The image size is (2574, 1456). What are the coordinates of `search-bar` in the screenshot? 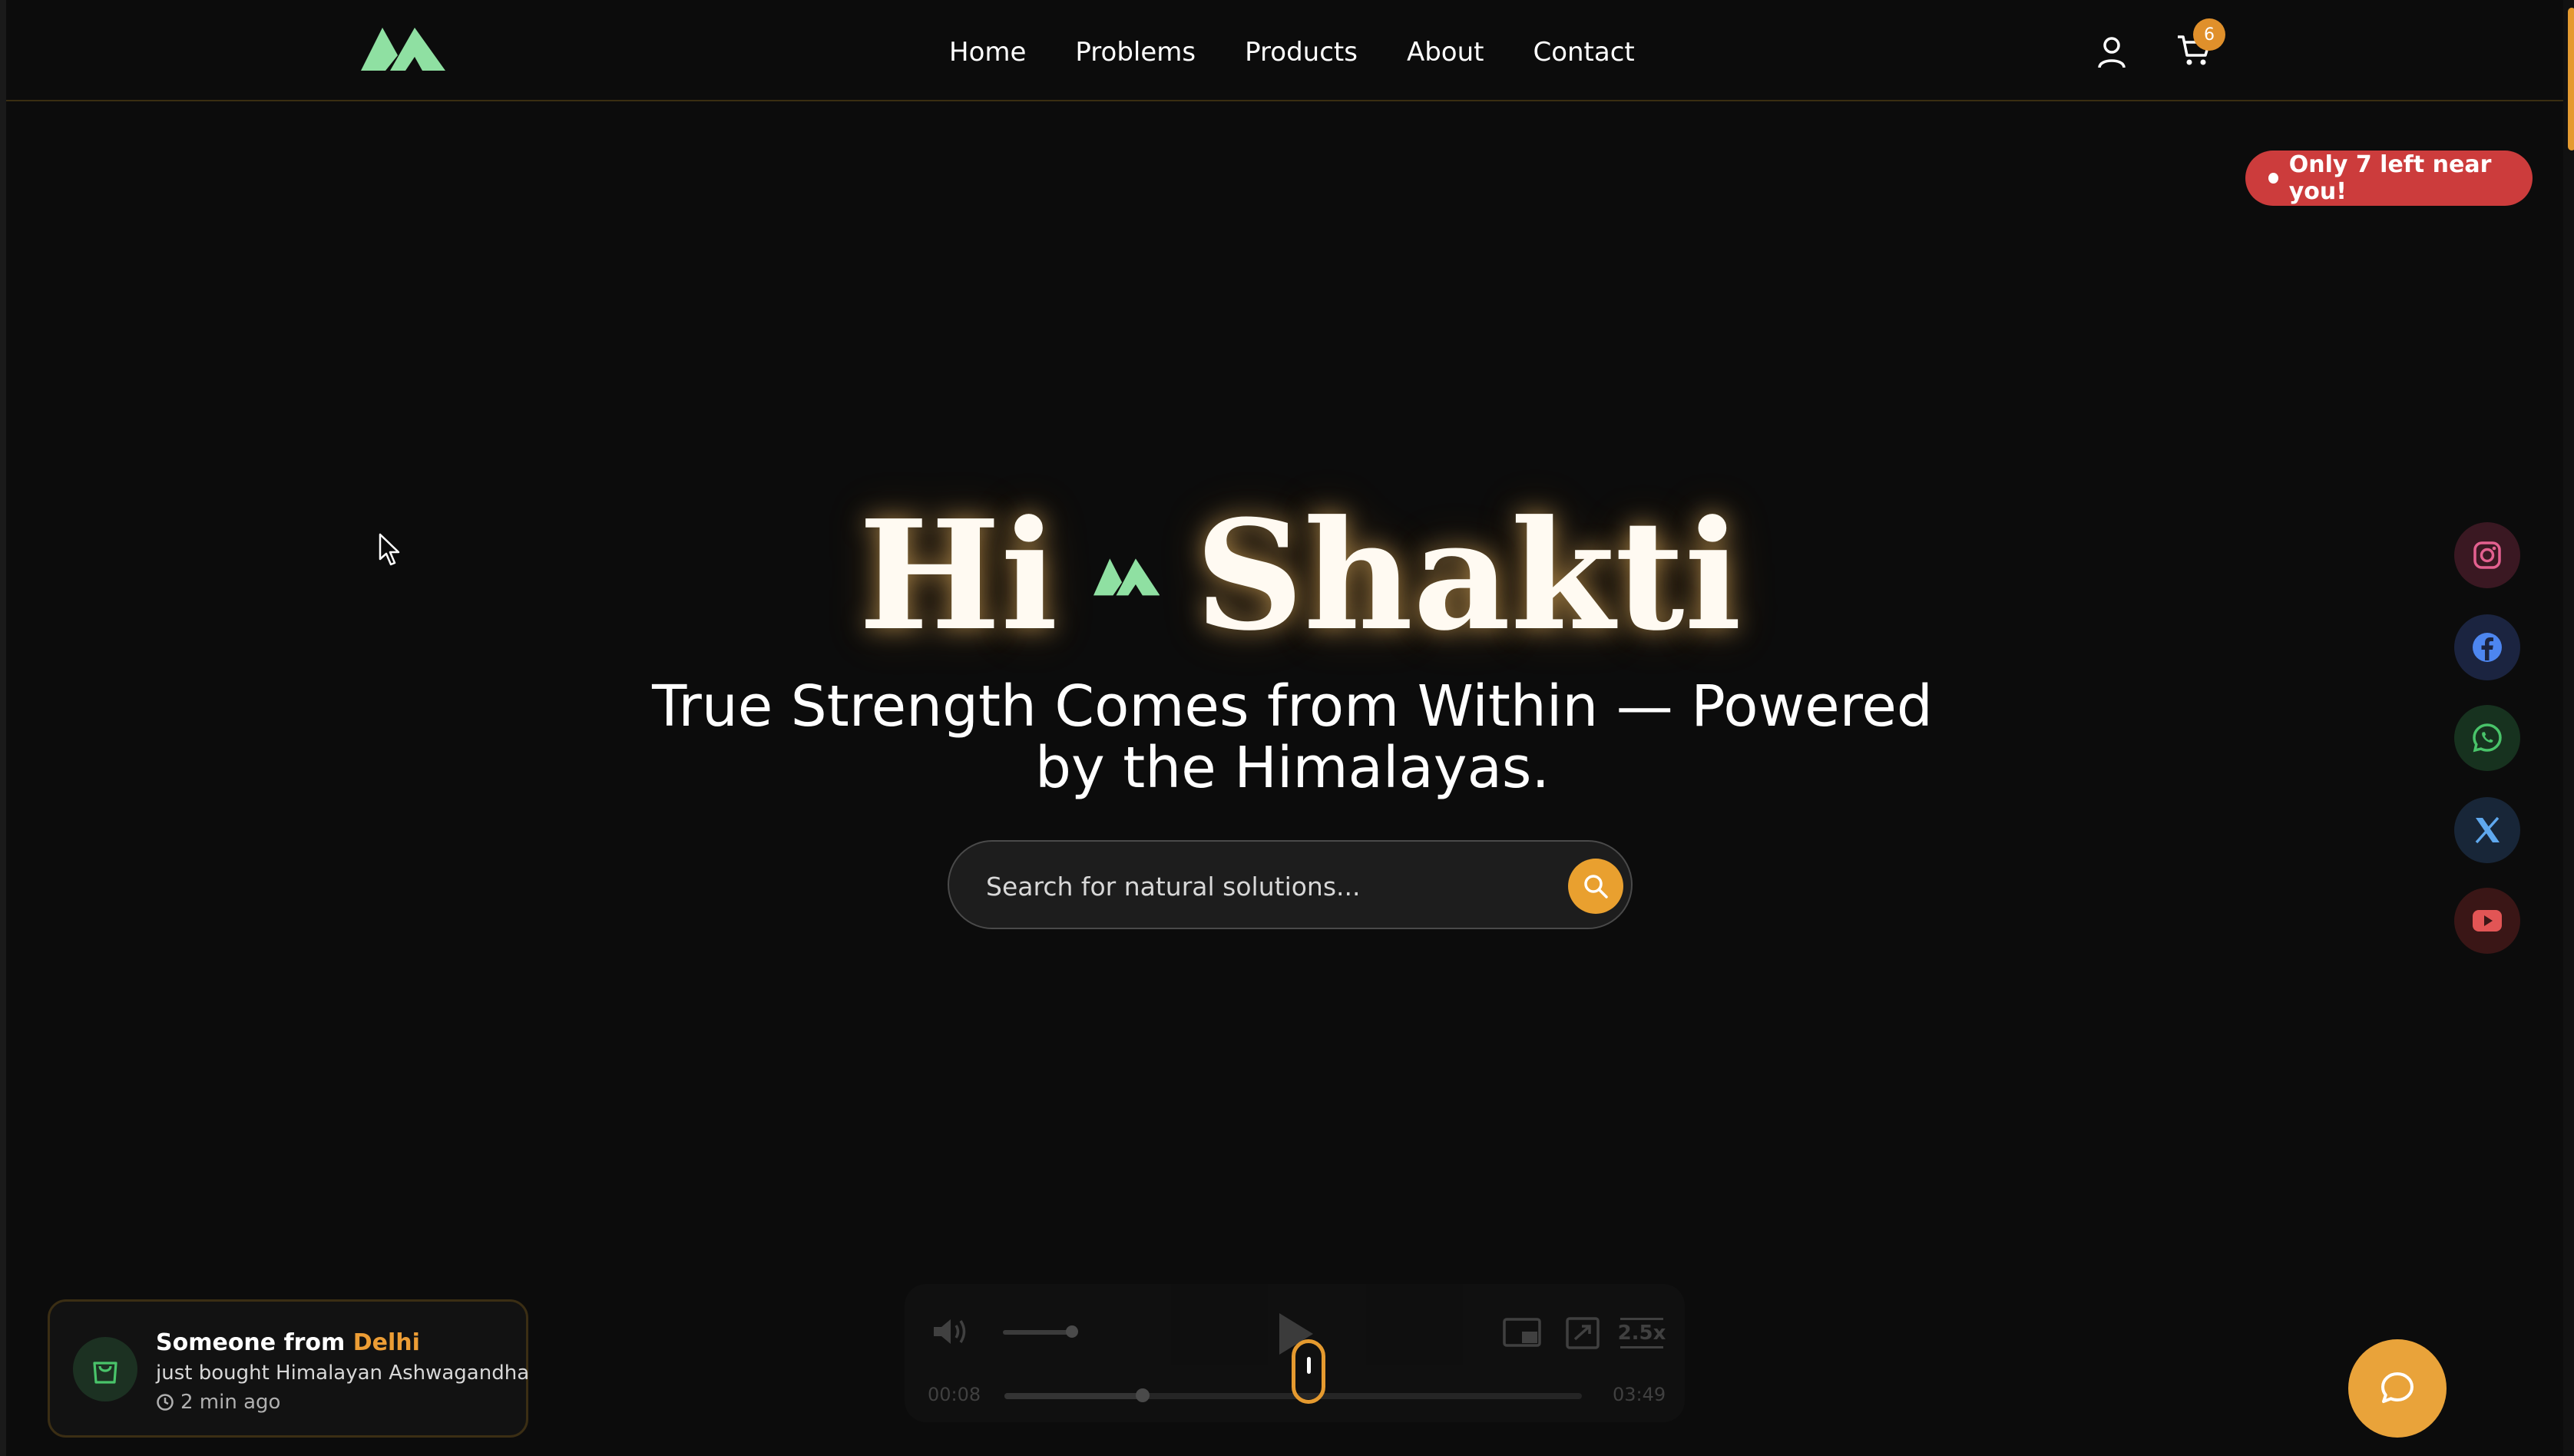 It's located at (1290, 884).